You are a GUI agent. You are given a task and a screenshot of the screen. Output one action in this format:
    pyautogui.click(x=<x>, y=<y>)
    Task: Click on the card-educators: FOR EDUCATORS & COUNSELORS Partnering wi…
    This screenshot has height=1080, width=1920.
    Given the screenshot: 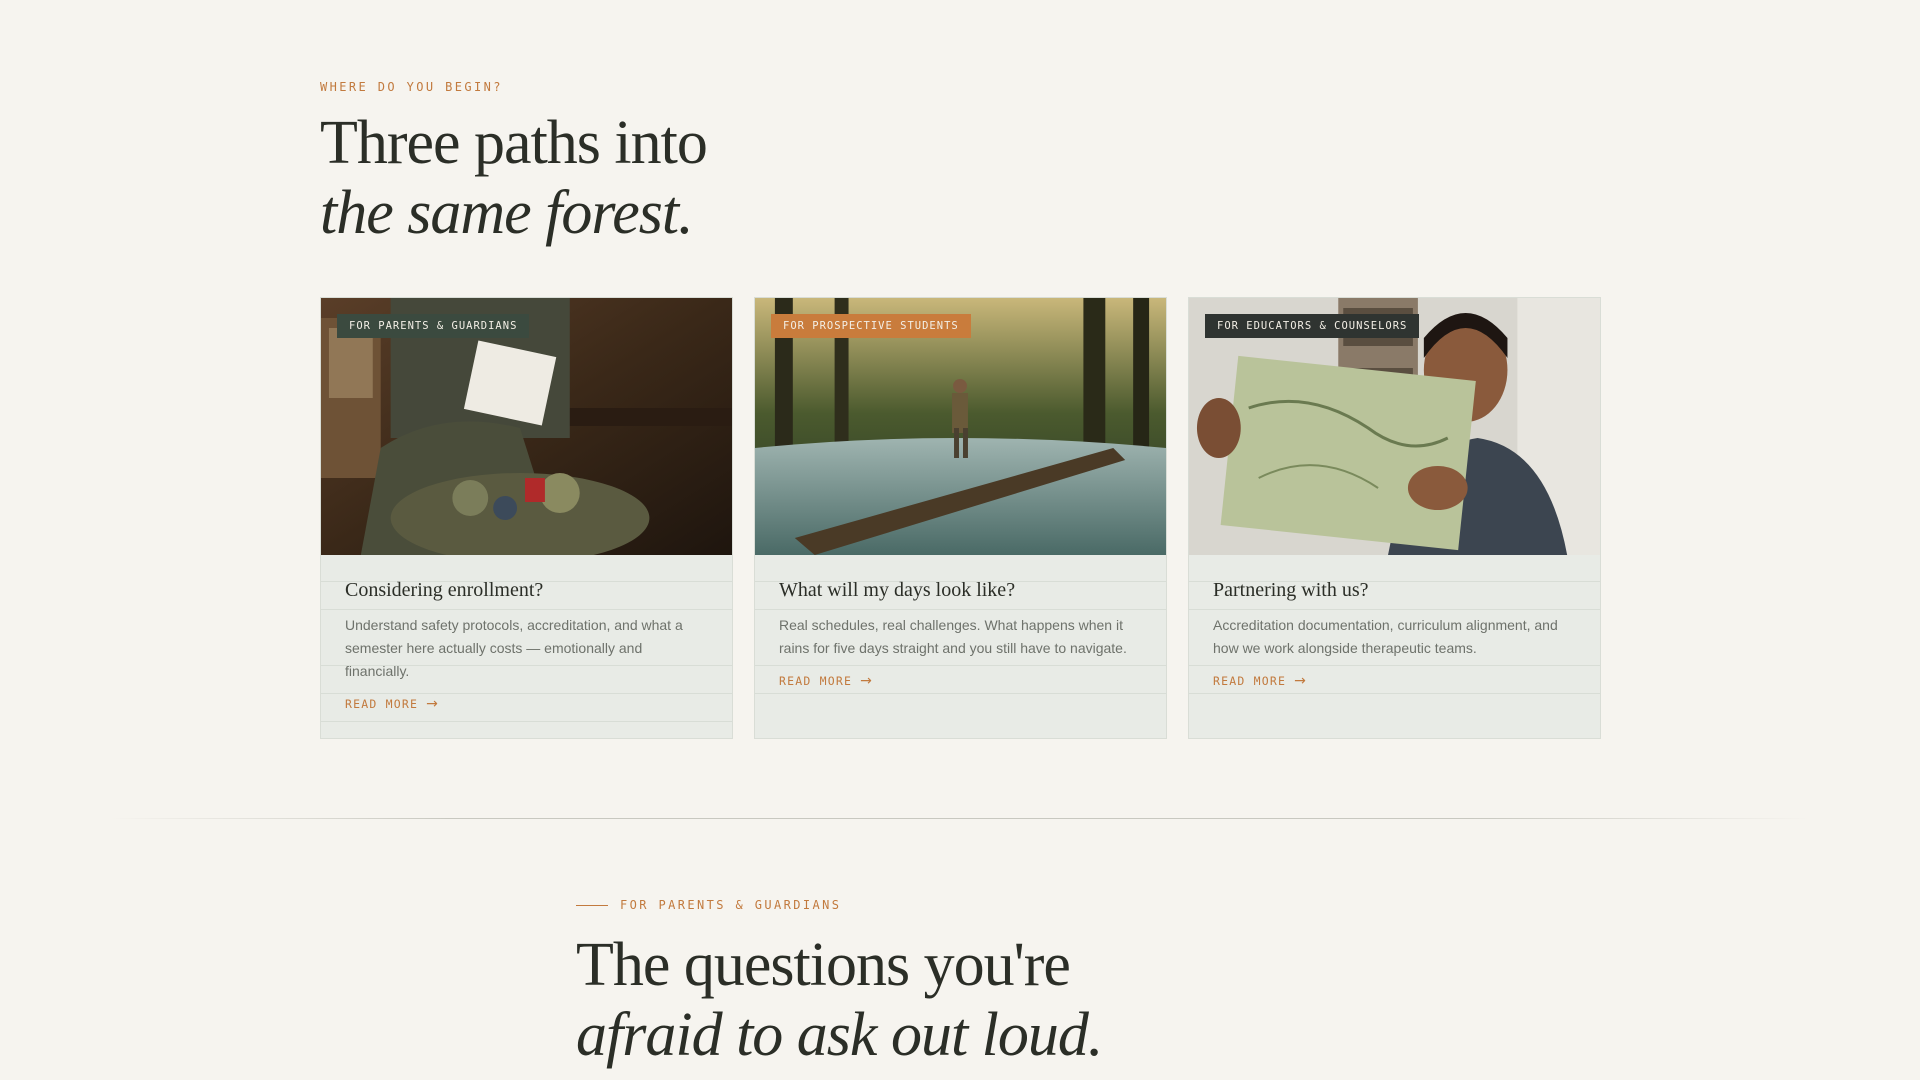 What is the action you would take?
    pyautogui.click(x=1394, y=518)
    